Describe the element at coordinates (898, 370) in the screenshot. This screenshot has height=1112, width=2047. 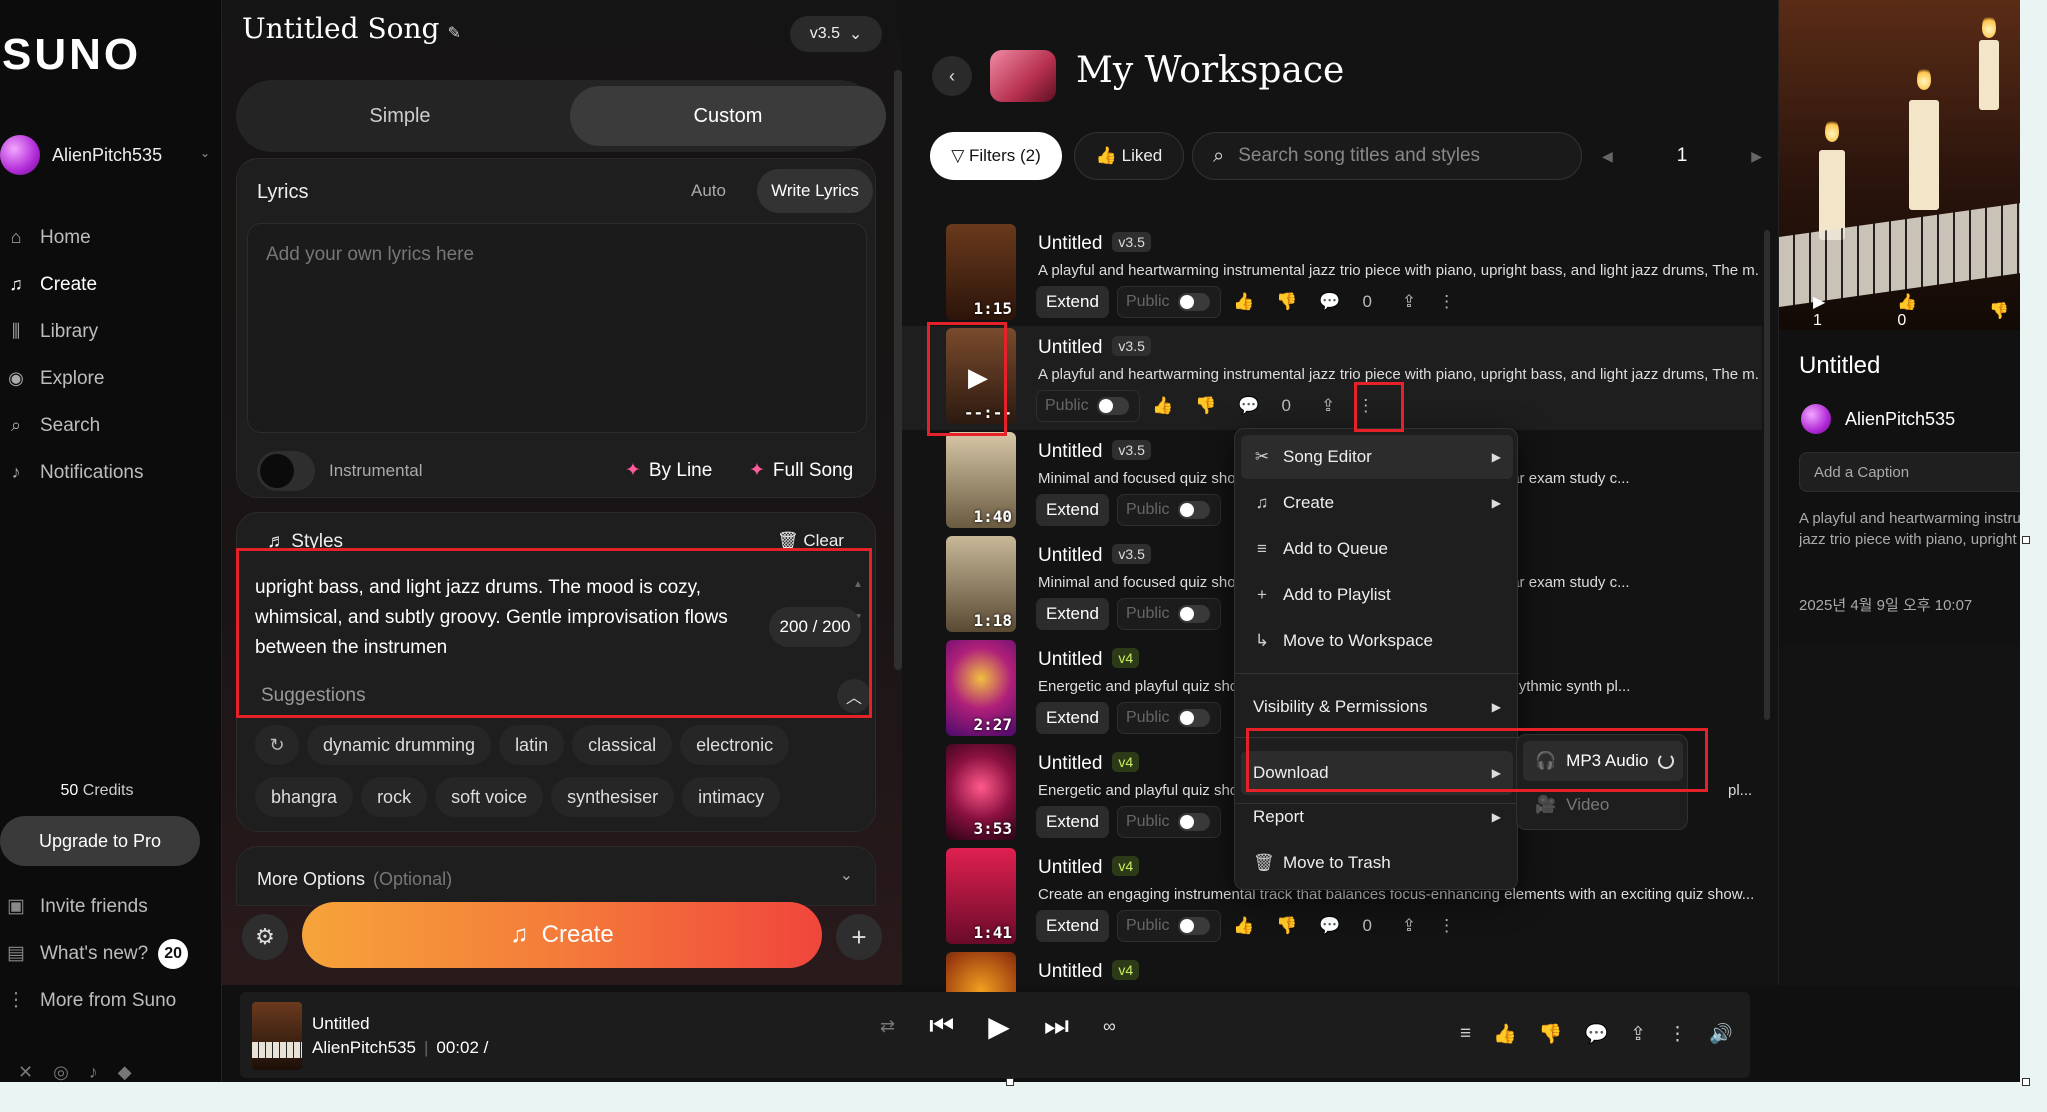
I see `panel-scrollbar` at that location.